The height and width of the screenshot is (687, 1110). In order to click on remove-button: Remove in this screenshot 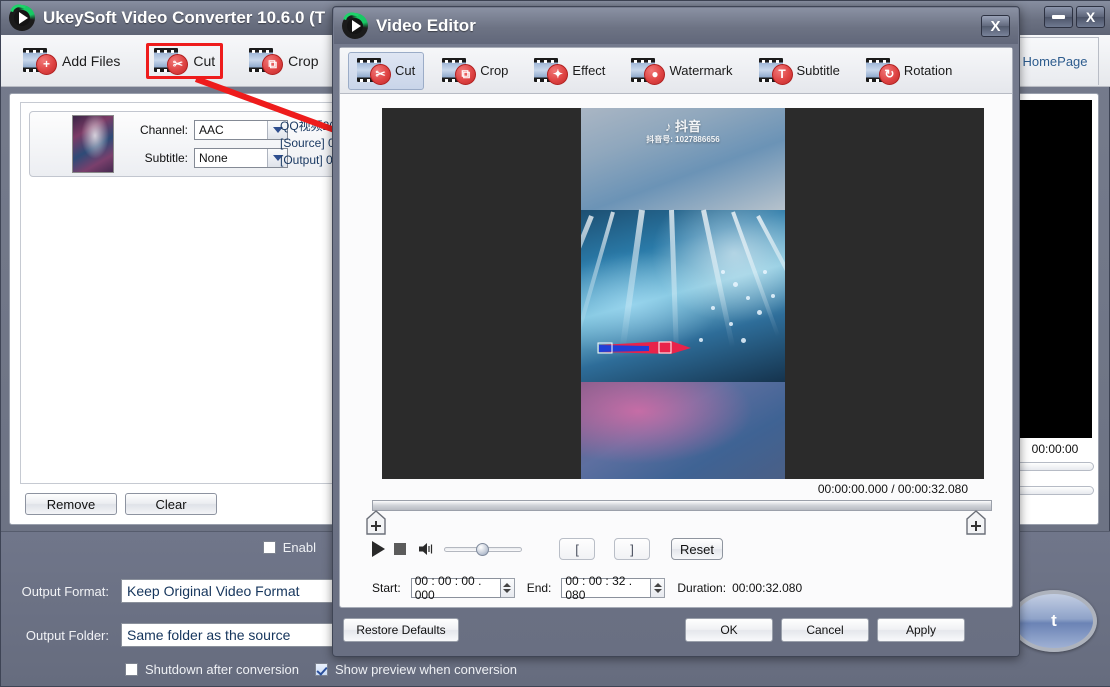, I will do `click(71, 504)`.